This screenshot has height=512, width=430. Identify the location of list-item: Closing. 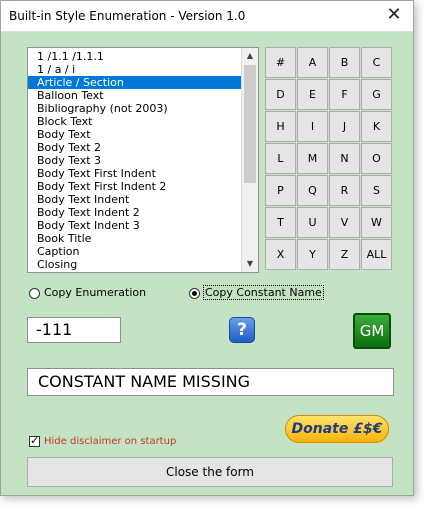
(134, 264).